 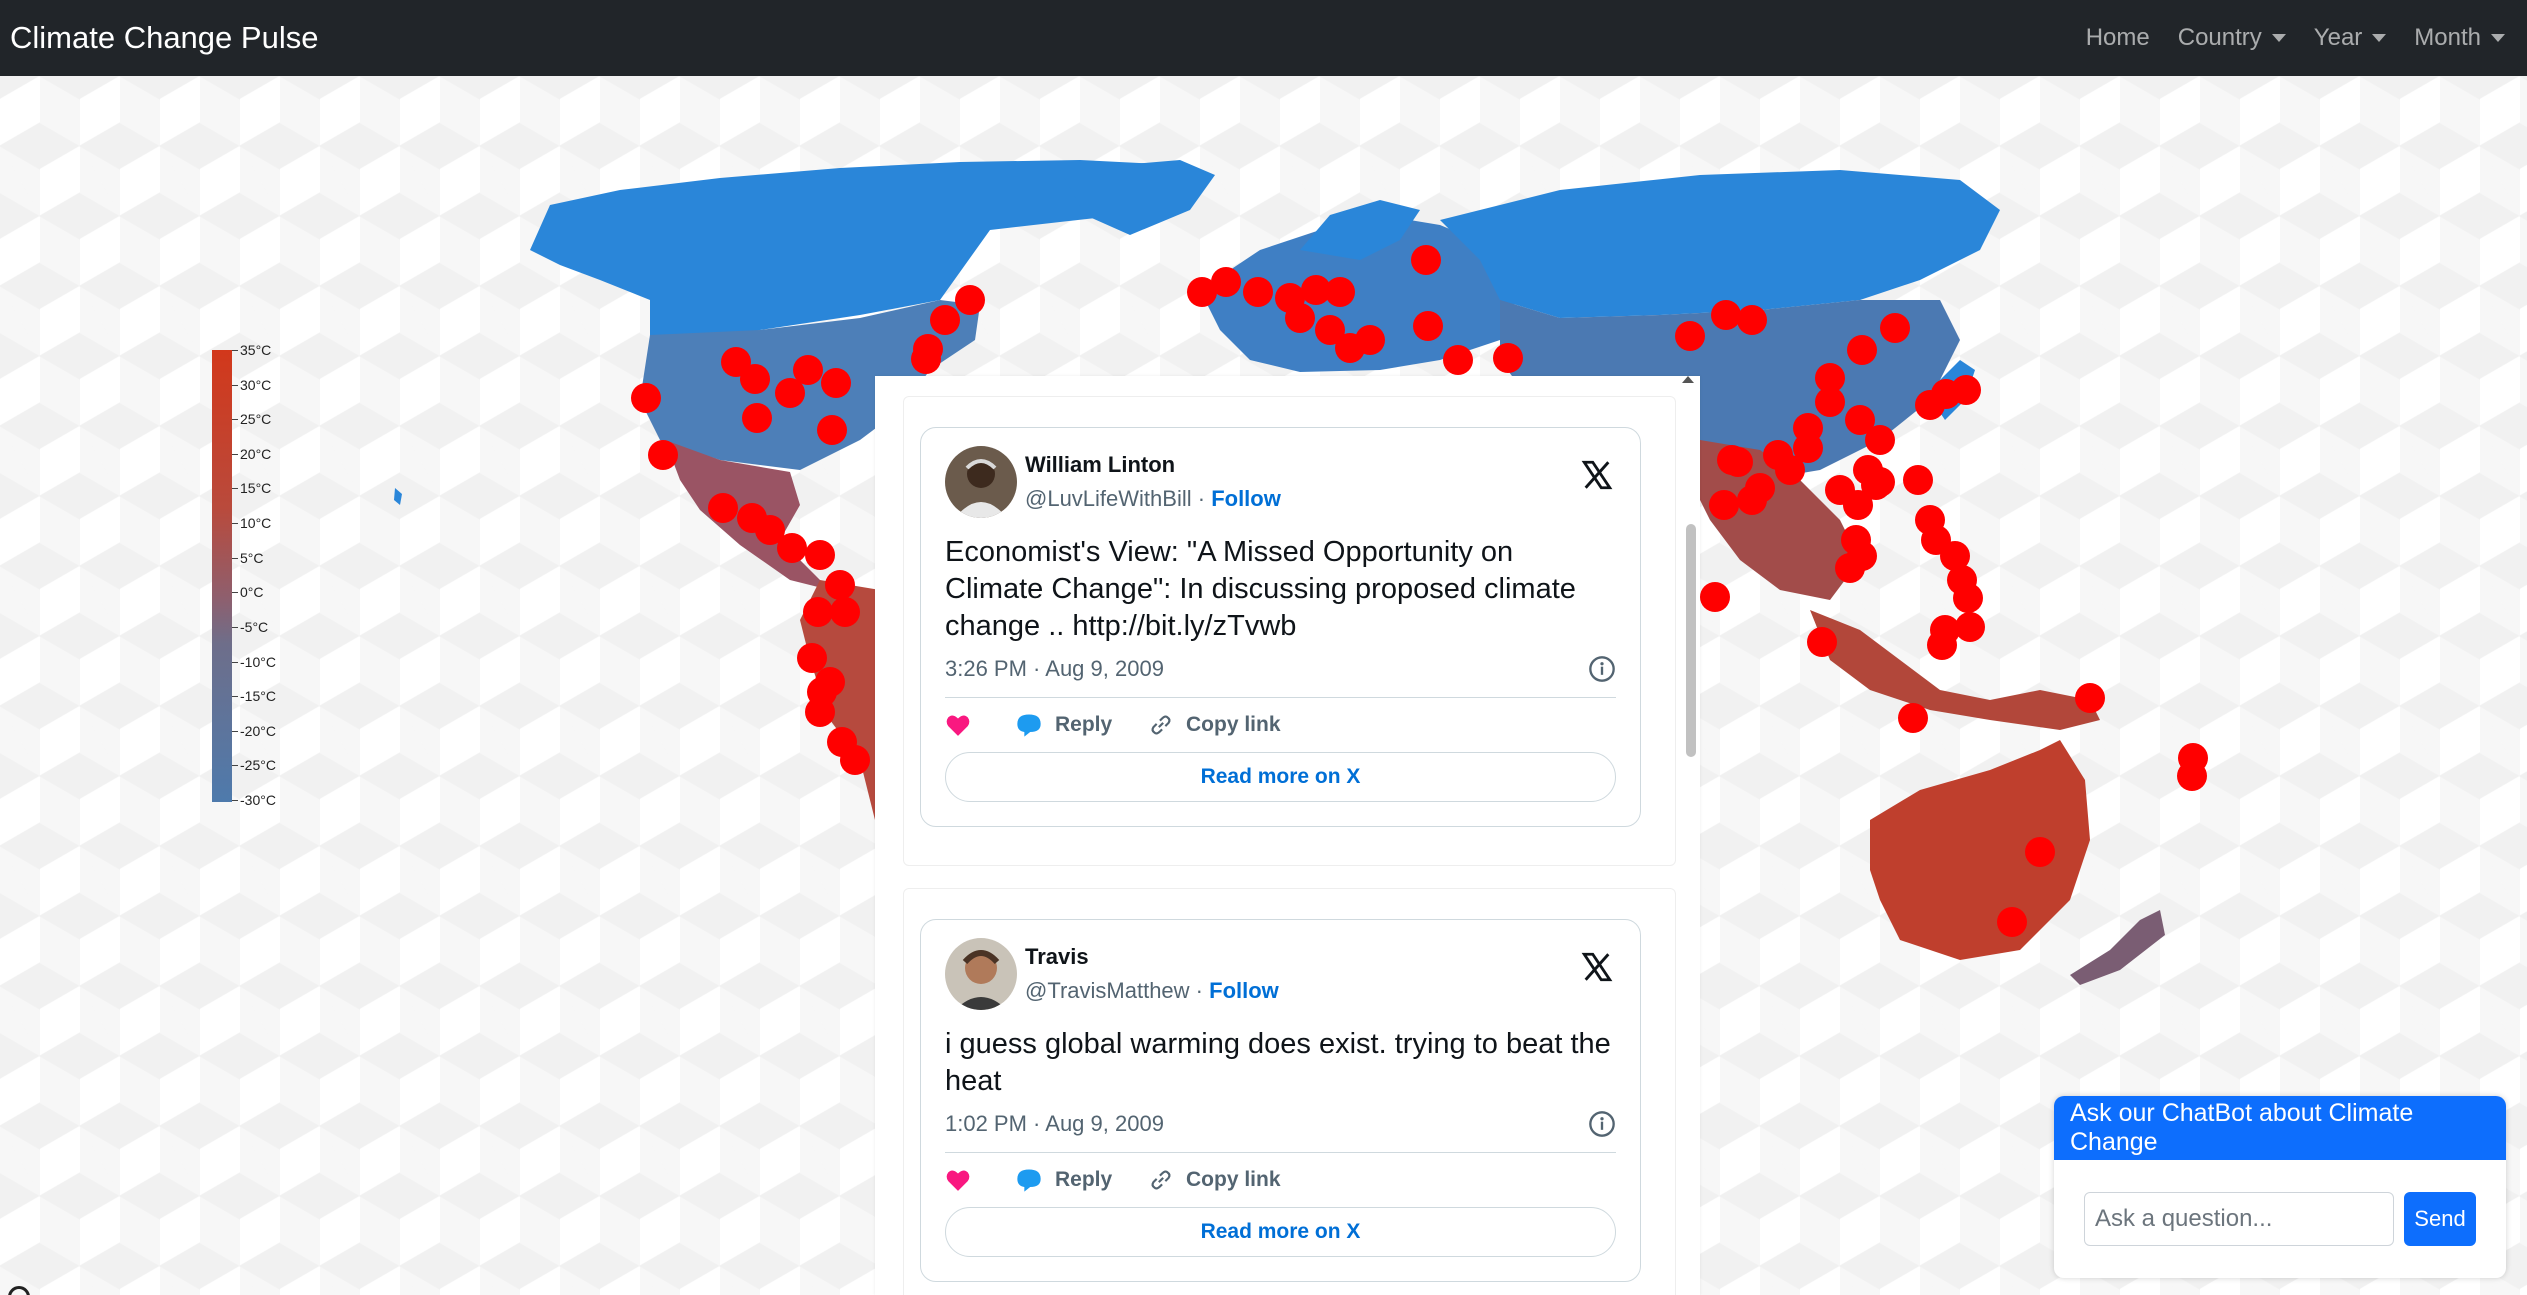 I want to click on nav-country-label: Country, so click(x=2219, y=37).